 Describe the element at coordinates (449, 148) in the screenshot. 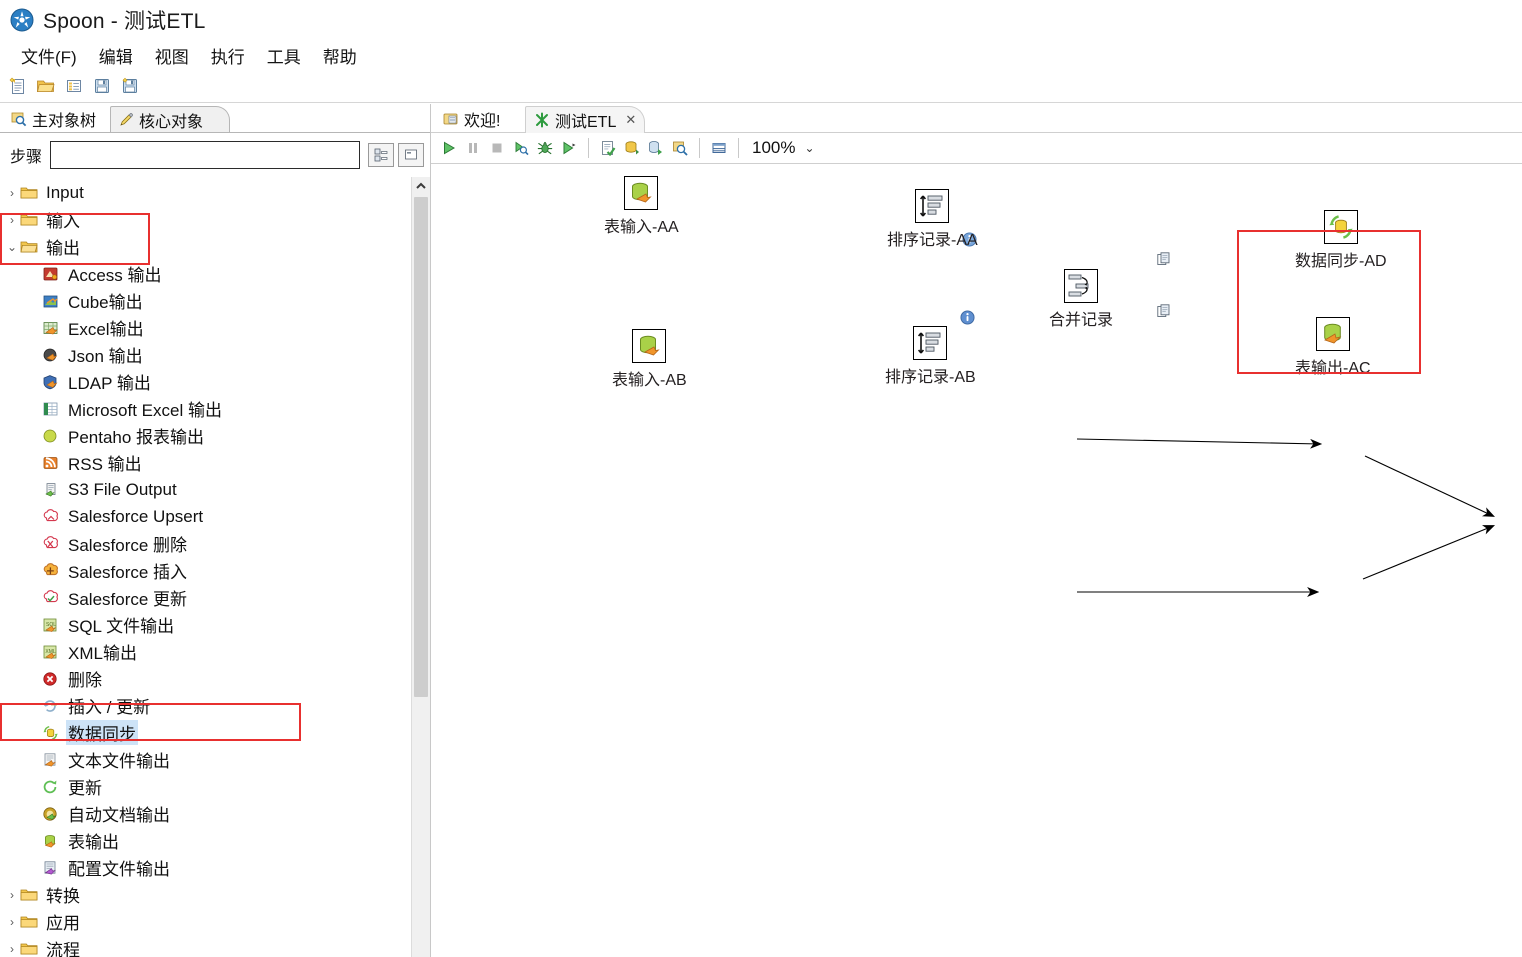

I see `run-button` at that location.